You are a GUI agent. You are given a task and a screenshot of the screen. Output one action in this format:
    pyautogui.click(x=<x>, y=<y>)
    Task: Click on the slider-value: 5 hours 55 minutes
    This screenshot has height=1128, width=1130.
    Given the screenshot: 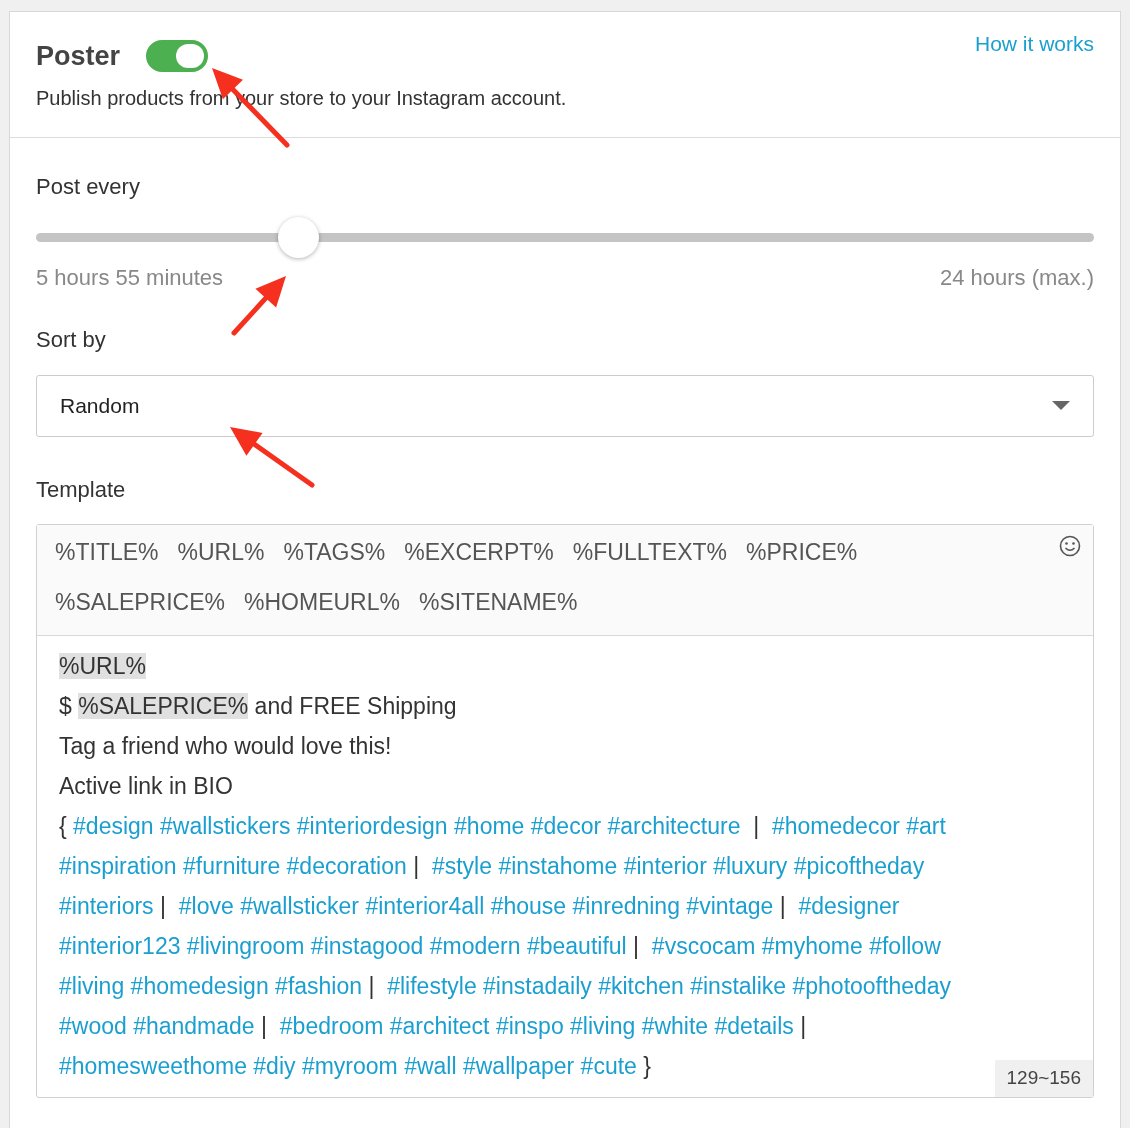 What is the action you would take?
    pyautogui.click(x=130, y=277)
    